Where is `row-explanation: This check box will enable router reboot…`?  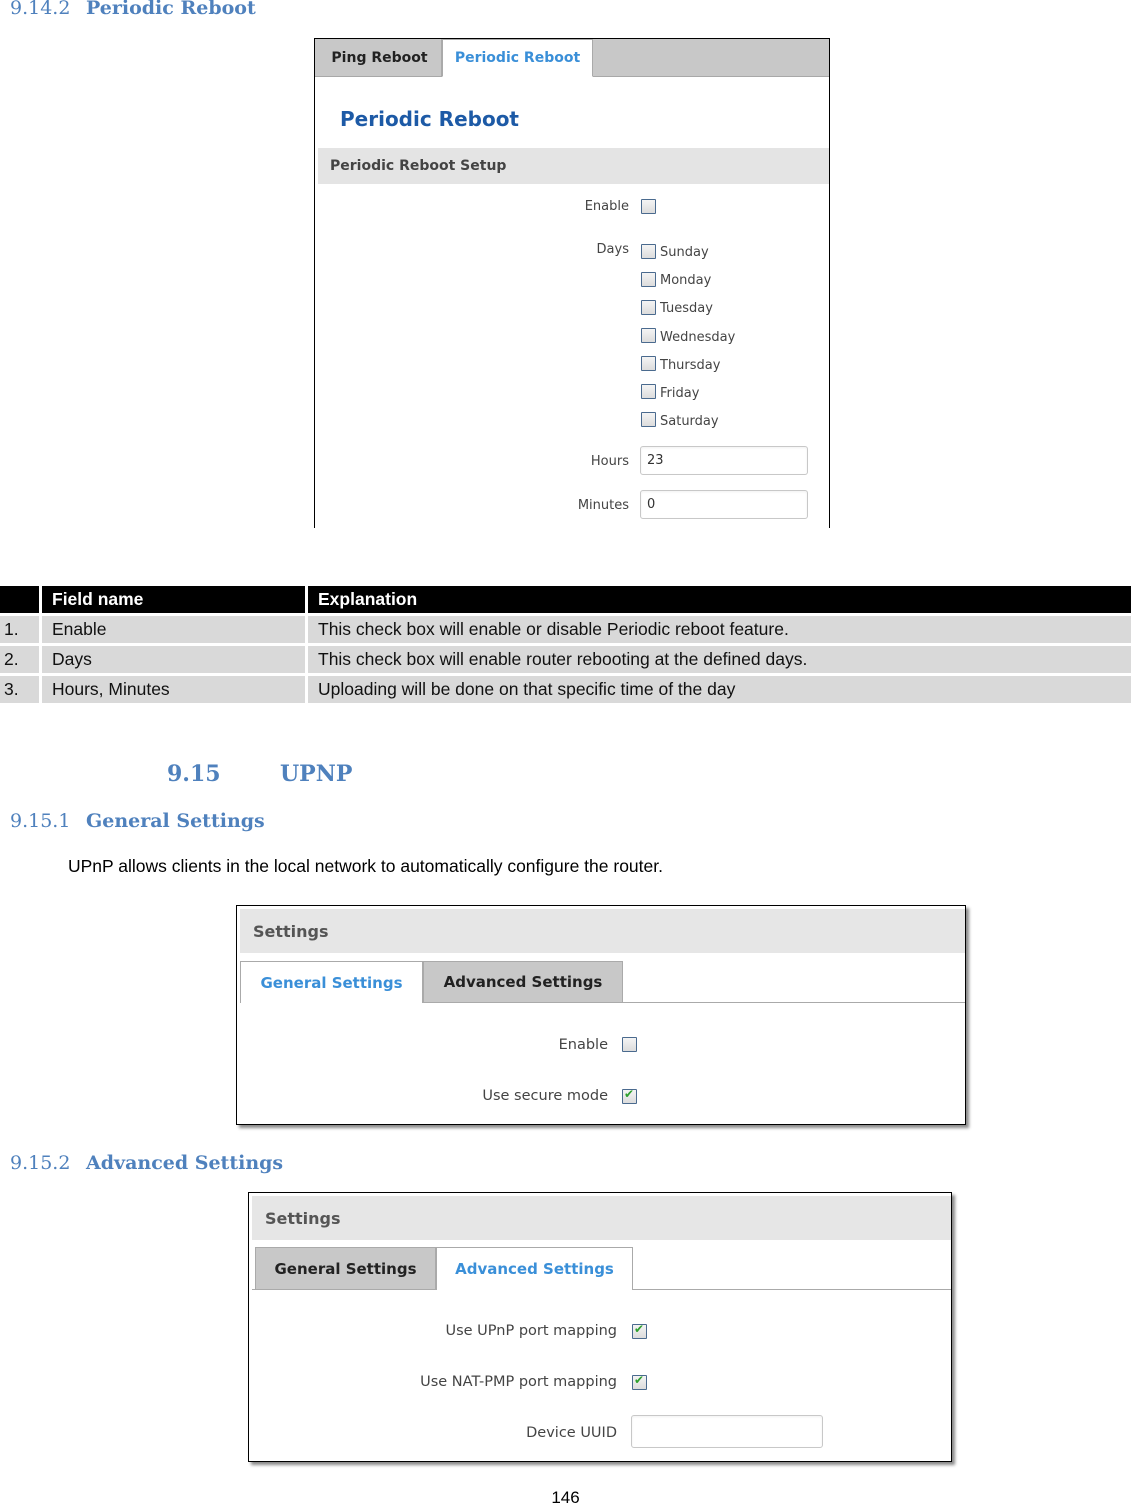
row-explanation: This check box will enable router reboot… is located at coordinates (718, 659).